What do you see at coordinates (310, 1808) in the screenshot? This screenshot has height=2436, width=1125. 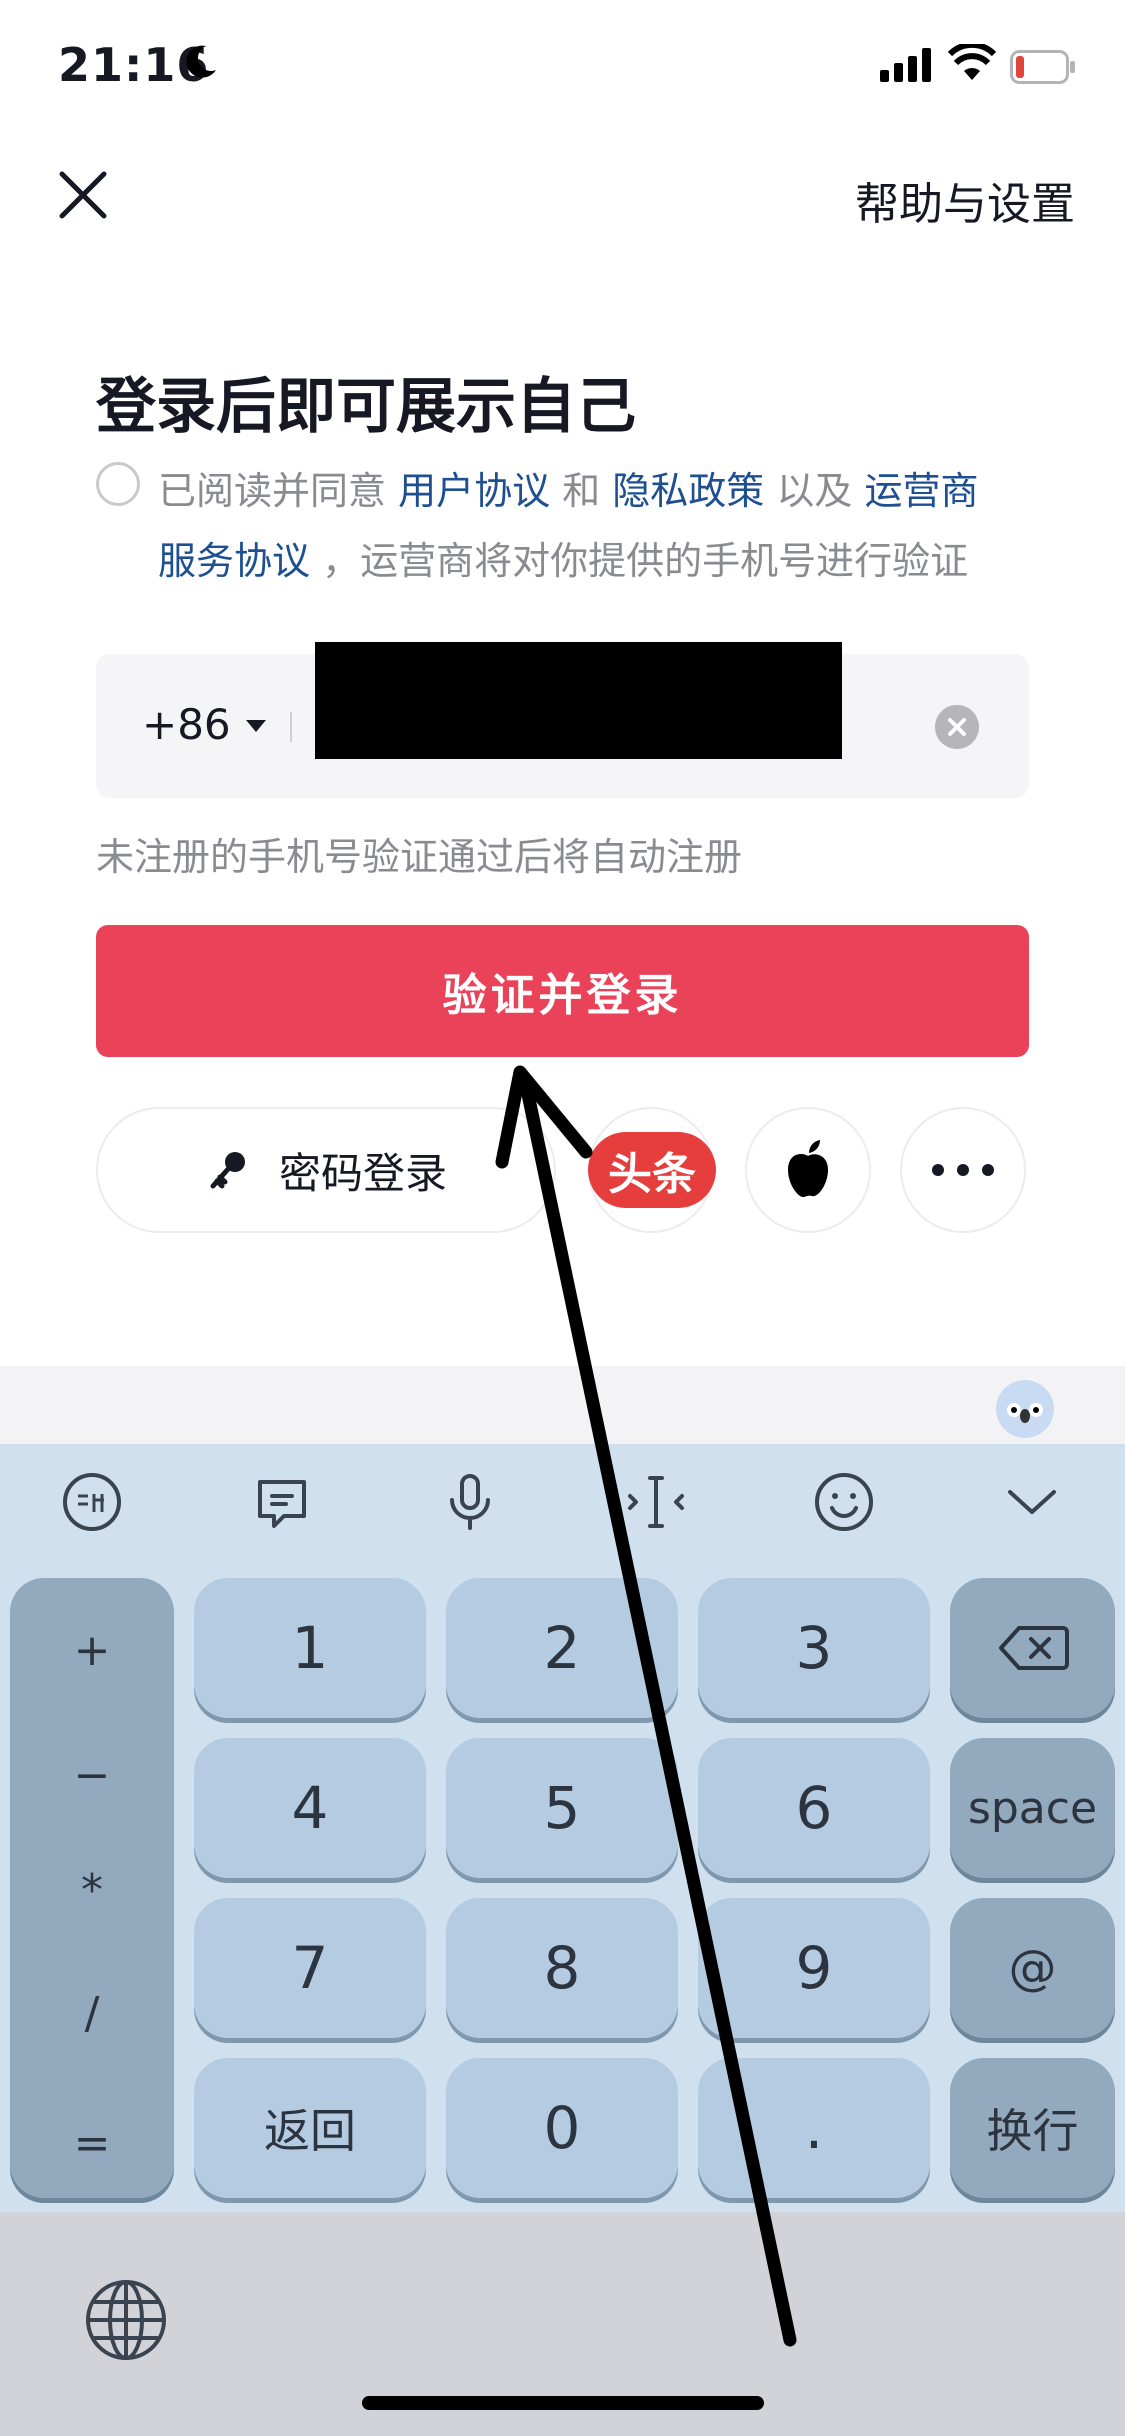 I see `key-4: 4` at bounding box center [310, 1808].